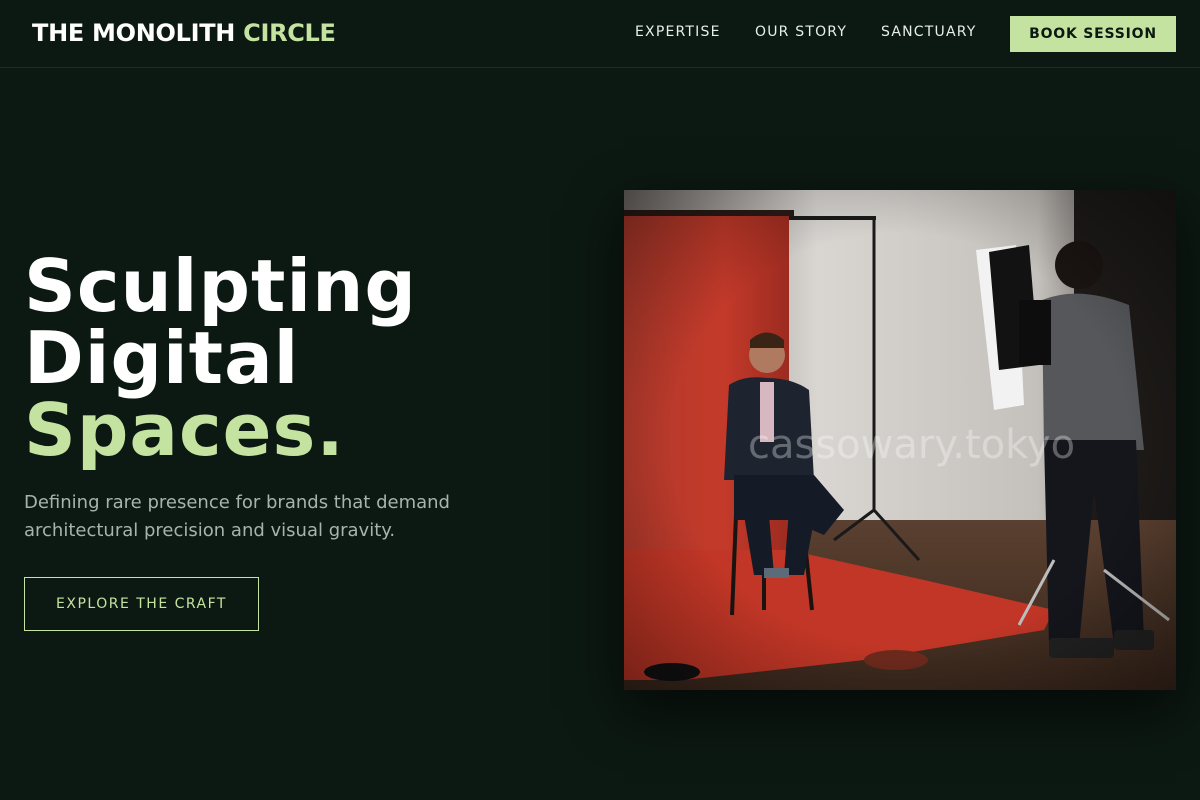 The image size is (1200, 800). Describe the element at coordinates (162, 358) in the screenshot. I see `hero-title-line-2: Digital` at that location.